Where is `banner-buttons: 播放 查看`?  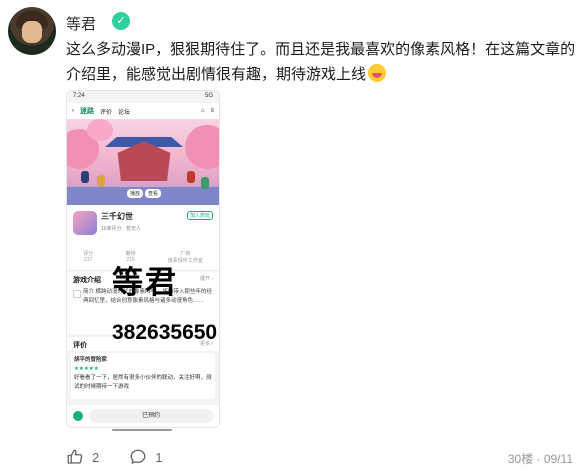
banner-buttons: 播放 查看 is located at coordinates (144, 193).